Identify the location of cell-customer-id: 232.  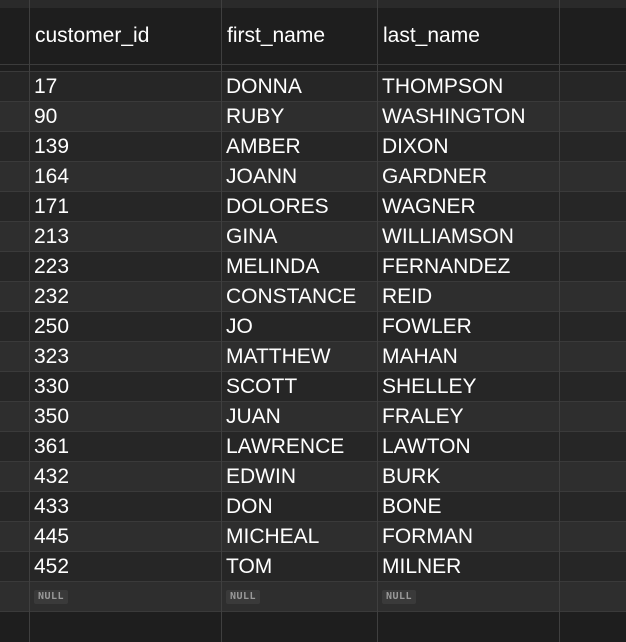
(125, 297).